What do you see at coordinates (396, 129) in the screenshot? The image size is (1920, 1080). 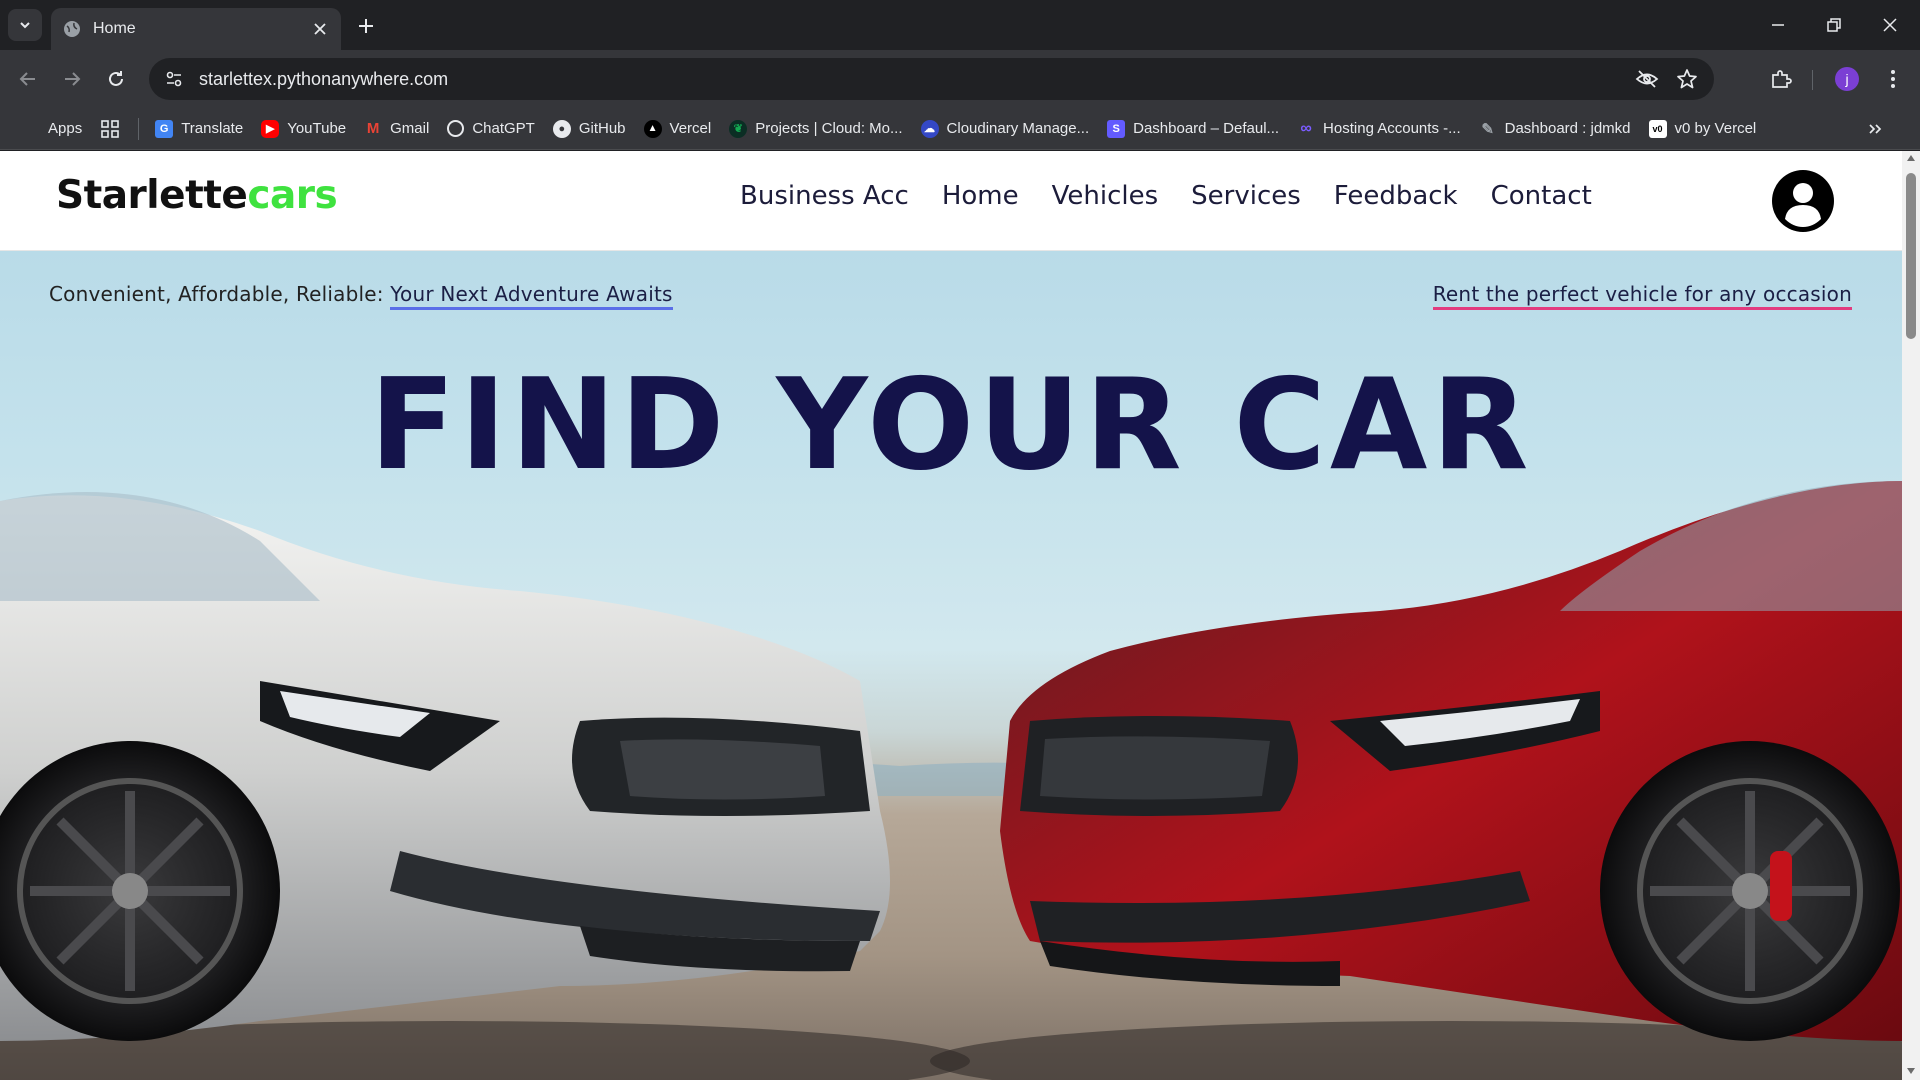 I see `bookmark-gmail: M Gmail` at bounding box center [396, 129].